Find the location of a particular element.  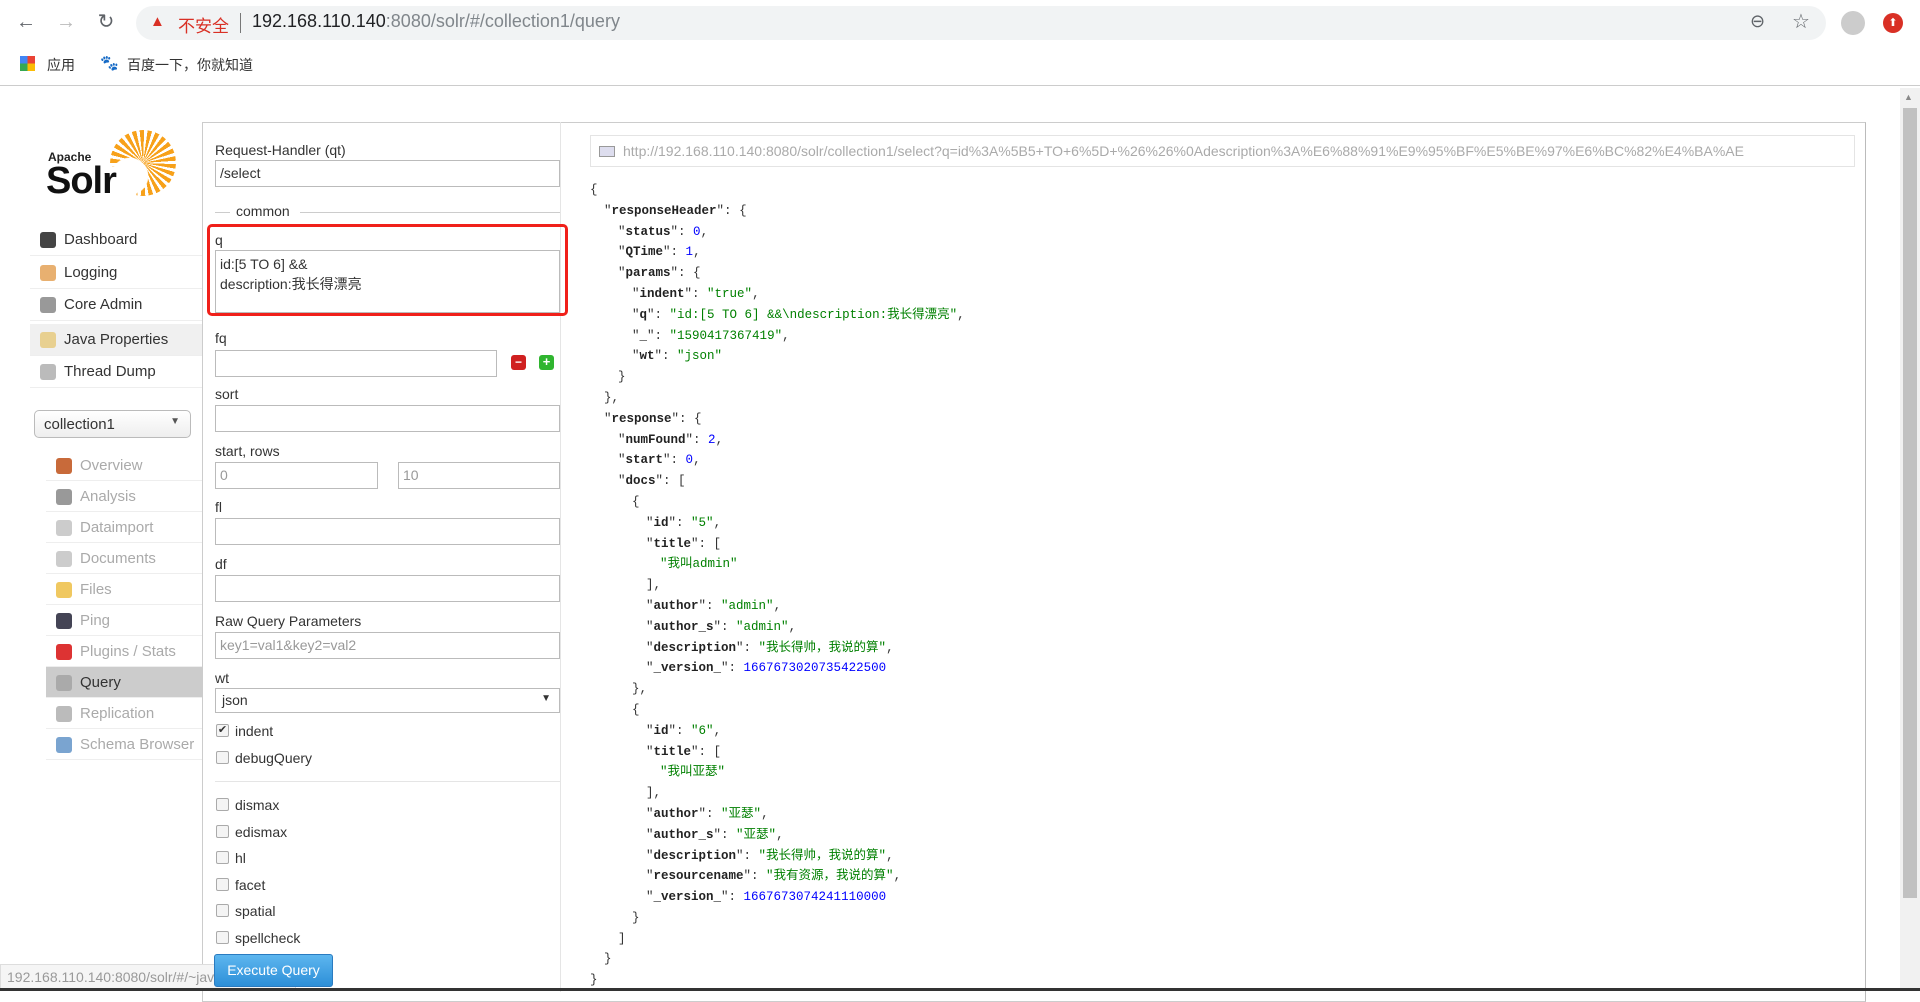

execute-query-button: Execute Query is located at coordinates (273, 970).